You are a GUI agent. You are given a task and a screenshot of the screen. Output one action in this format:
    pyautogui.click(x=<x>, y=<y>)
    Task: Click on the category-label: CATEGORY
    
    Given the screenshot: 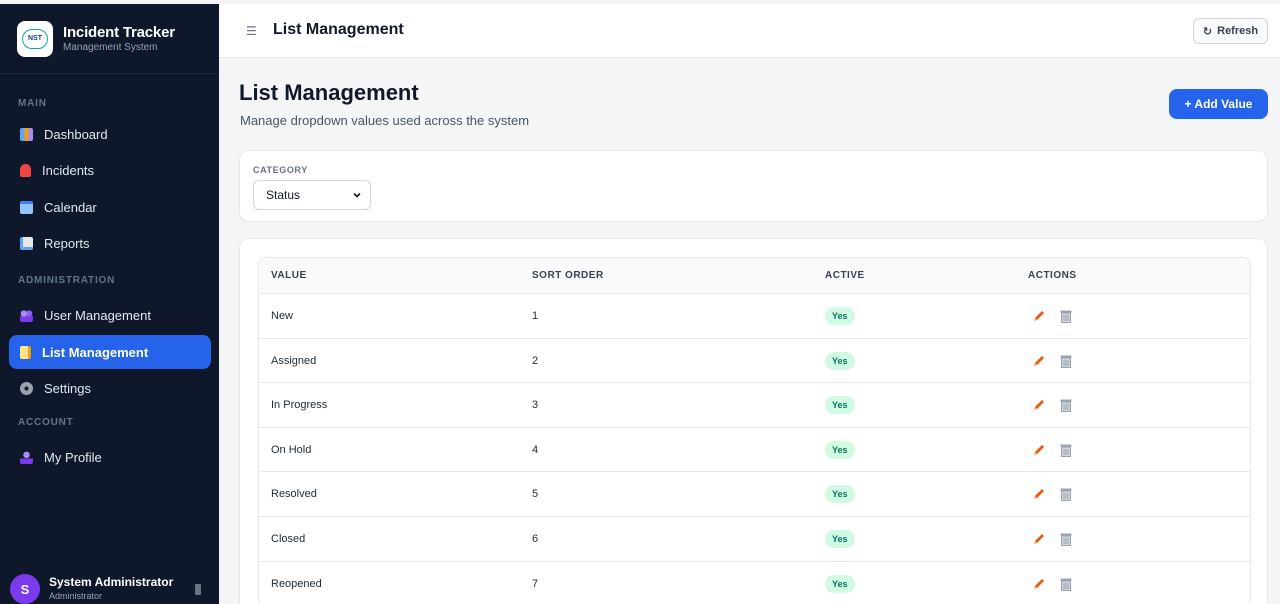 What is the action you would take?
    pyautogui.click(x=280, y=170)
    